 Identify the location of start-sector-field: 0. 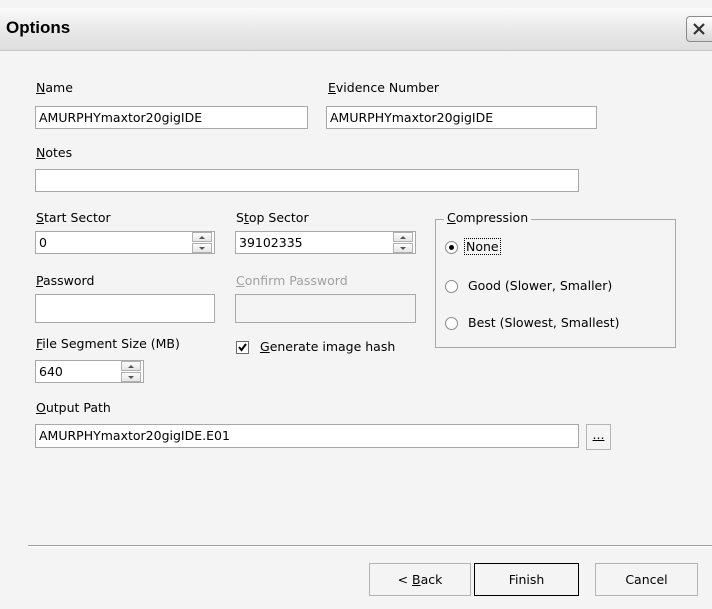
(125, 242).